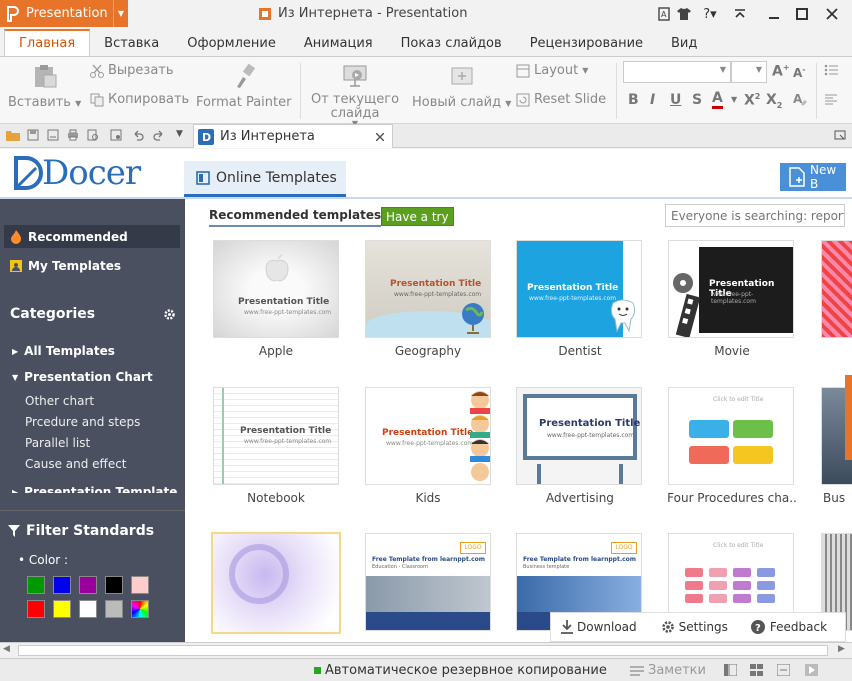 The image size is (852, 681). What do you see at coordinates (33, 135) in the screenshot?
I see `save-icon` at bounding box center [33, 135].